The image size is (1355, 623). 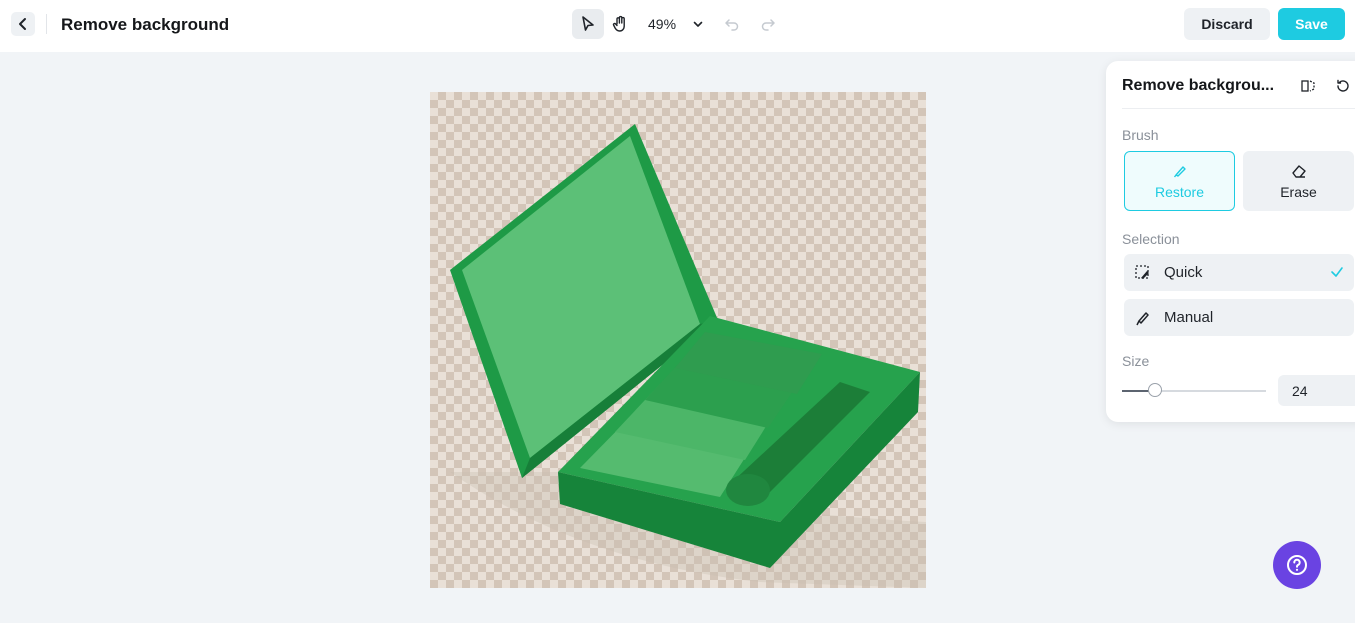 What do you see at coordinates (1183, 272) in the screenshot?
I see `quick-label: Quick` at bounding box center [1183, 272].